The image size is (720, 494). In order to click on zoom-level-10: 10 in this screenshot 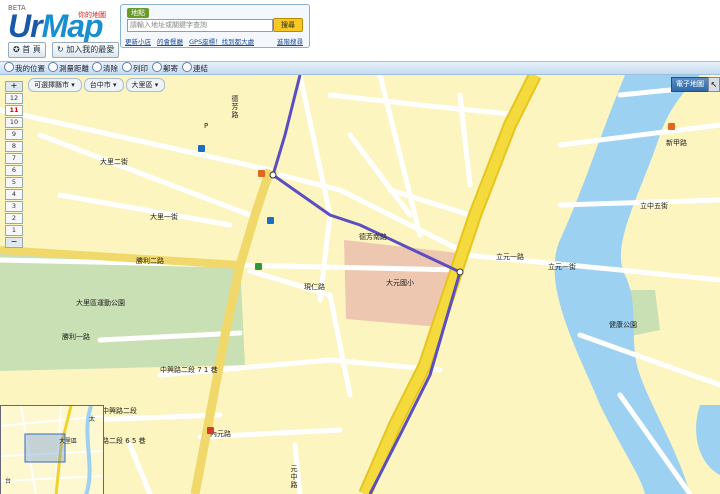, I will do `click(14, 122)`.